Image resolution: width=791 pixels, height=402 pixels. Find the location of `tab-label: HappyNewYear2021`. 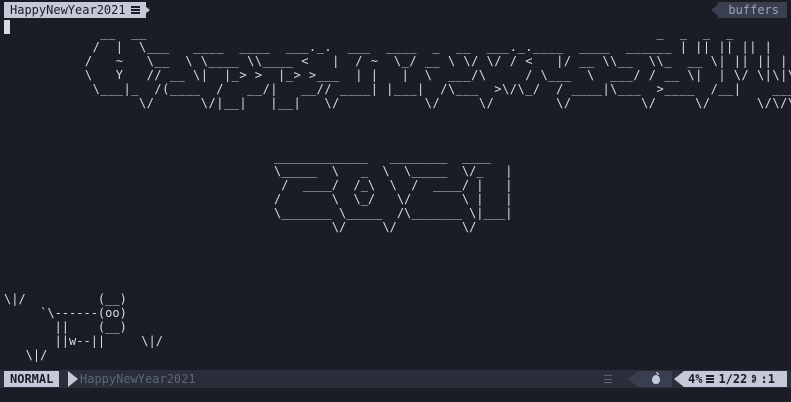

tab-label: HappyNewYear2021 is located at coordinates (68, 10).